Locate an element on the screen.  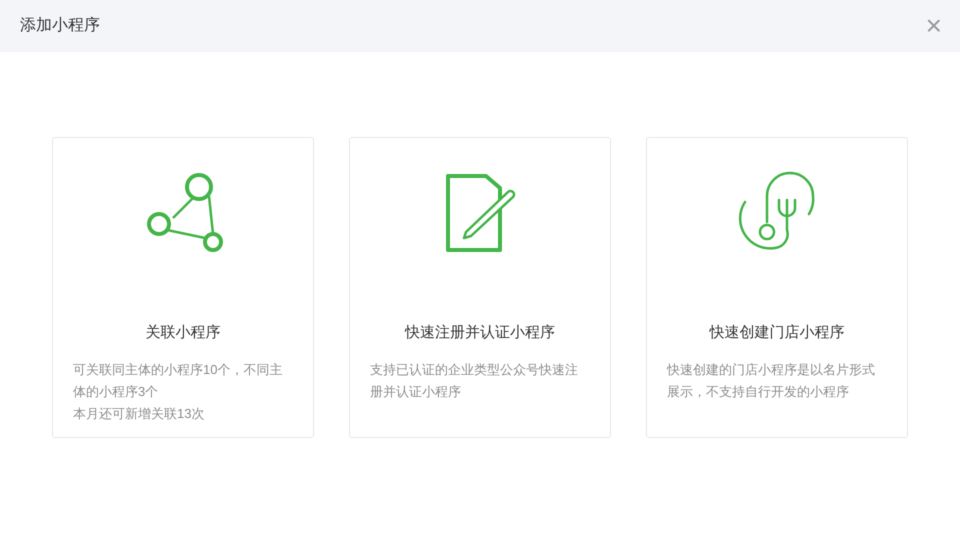
card-title: 快速注册并认证小程序 is located at coordinates (480, 333).